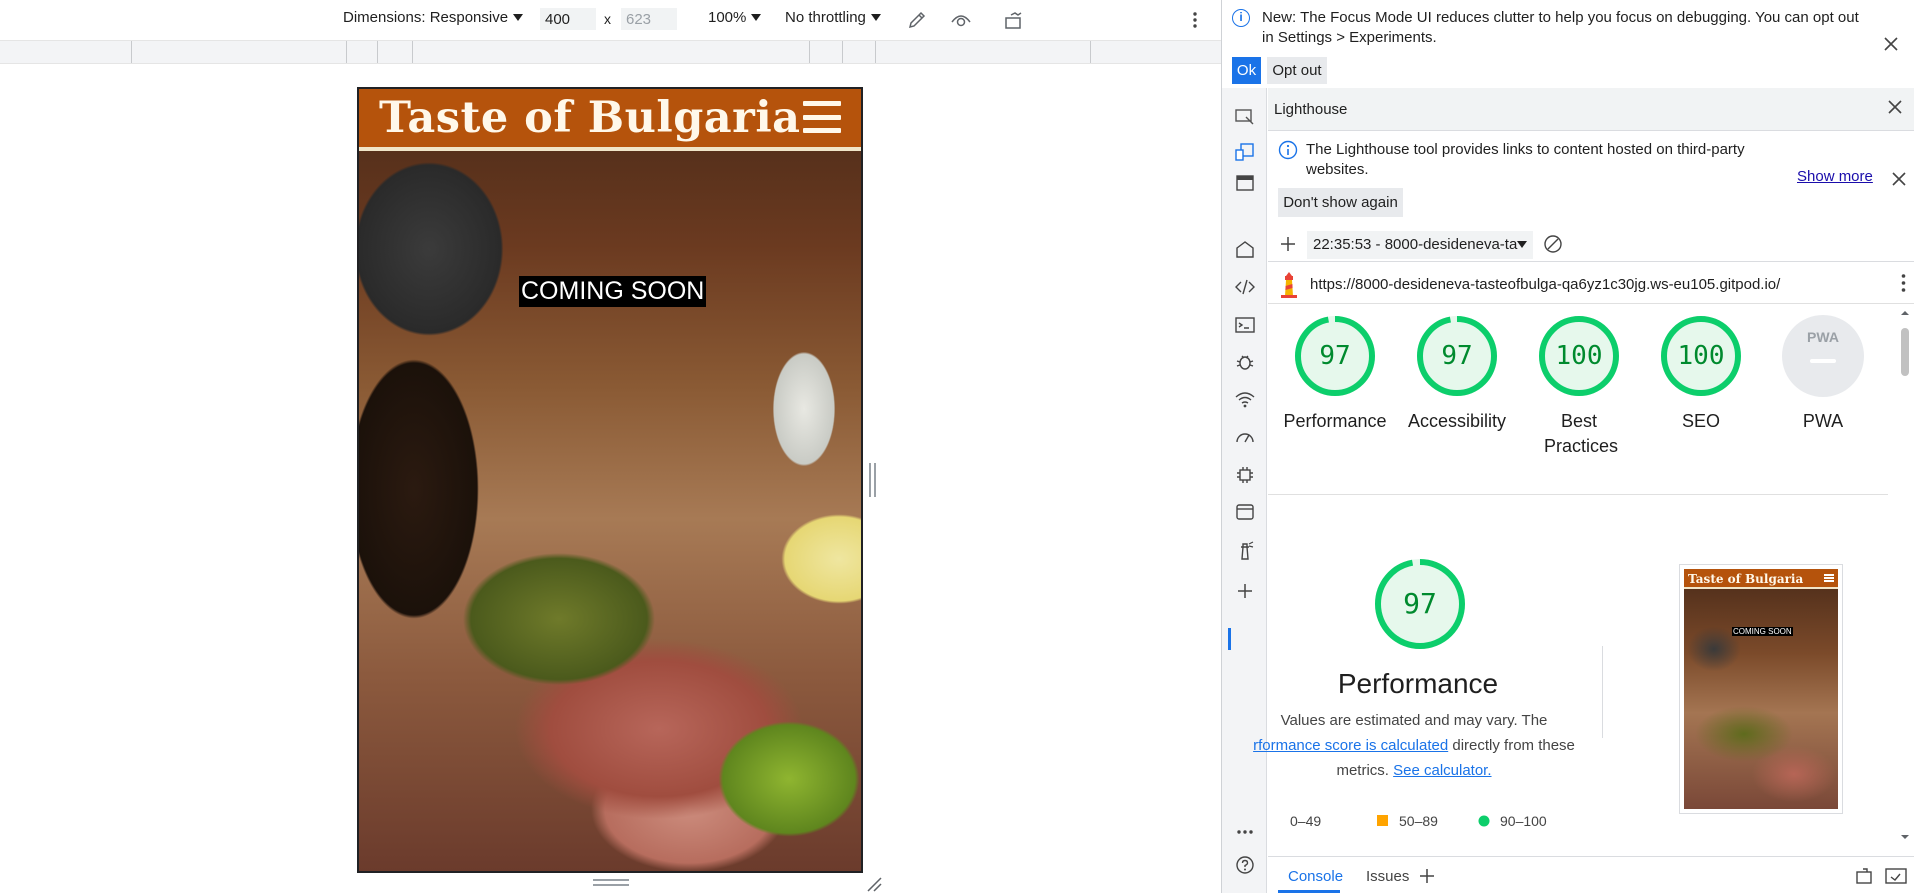 The width and height of the screenshot is (1914, 893). What do you see at coordinates (1245, 325) in the screenshot?
I see `console-icon` at bounding box center [1245, 325].